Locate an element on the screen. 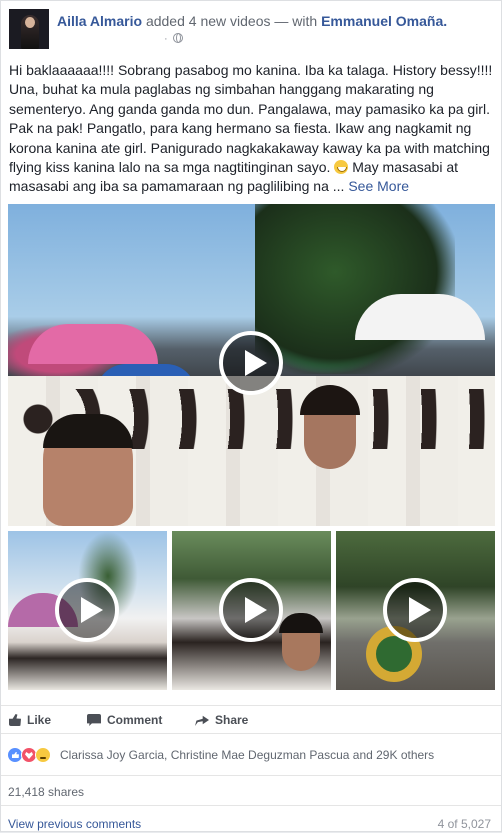 The height and width of the screenshot is (833, 502). share-label: Share is located at coordinates (232, 720).